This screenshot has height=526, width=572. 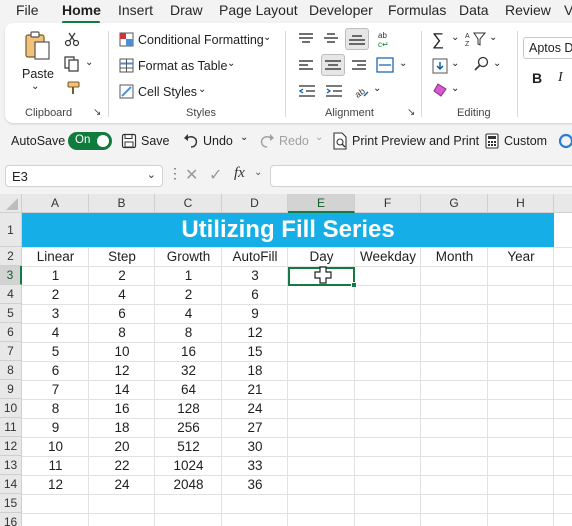 What do you see at coordinates (188, 408) in the screenshot?
I see `cell-growth: 128` at bounding box center [188, 408].